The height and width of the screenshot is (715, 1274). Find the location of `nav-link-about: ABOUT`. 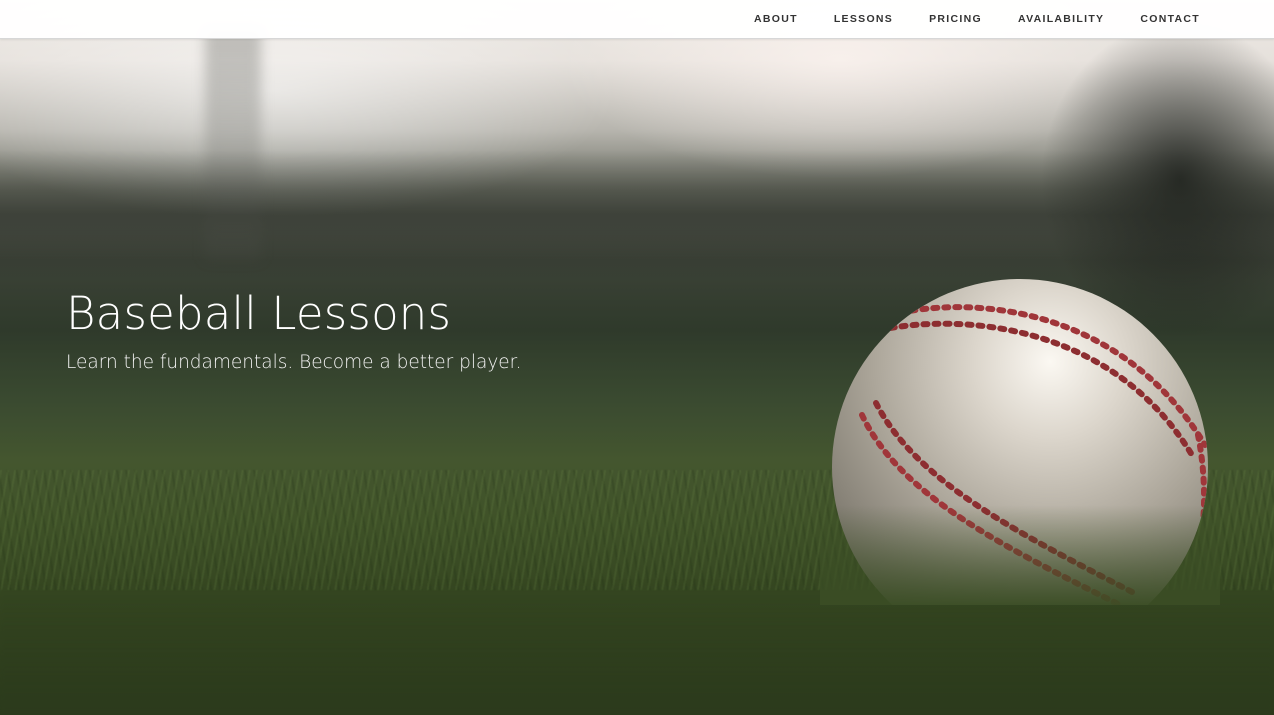

nav-link-about: ABOUT is located at coordinates (776, 19).